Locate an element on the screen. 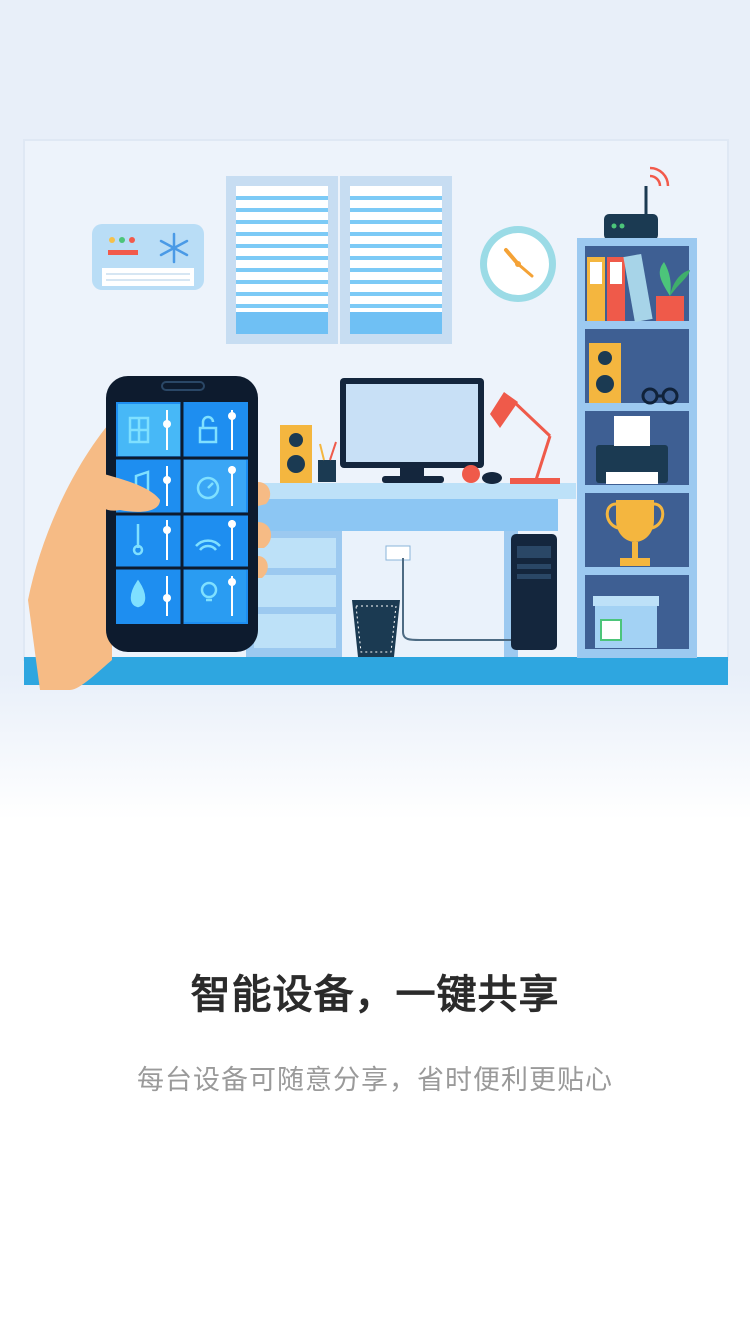 This screenshot has height=1334, width=750. air-conditioner-icon is located at coordinates (148, 257).